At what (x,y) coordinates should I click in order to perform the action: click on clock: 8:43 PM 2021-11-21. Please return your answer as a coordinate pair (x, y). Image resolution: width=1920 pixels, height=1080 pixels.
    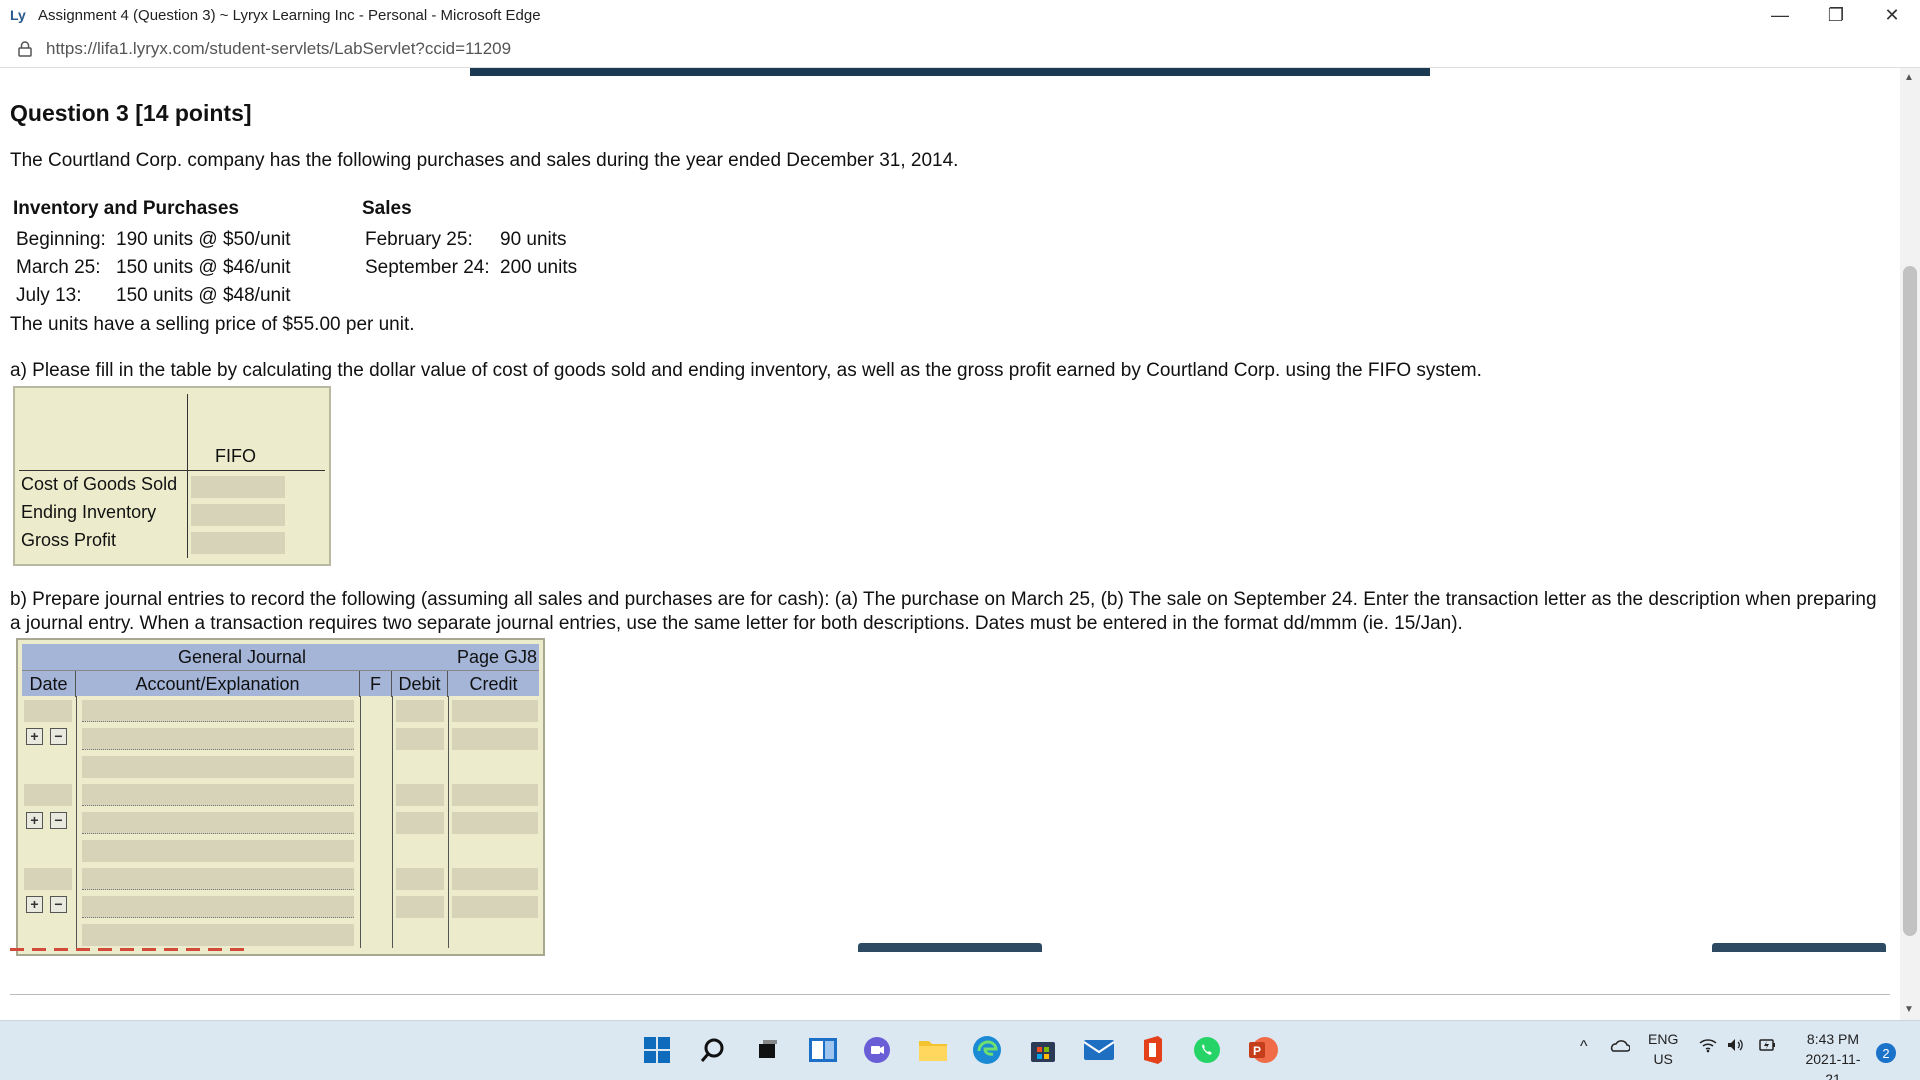
    Looking at the image, I should click on (1833, 1054).